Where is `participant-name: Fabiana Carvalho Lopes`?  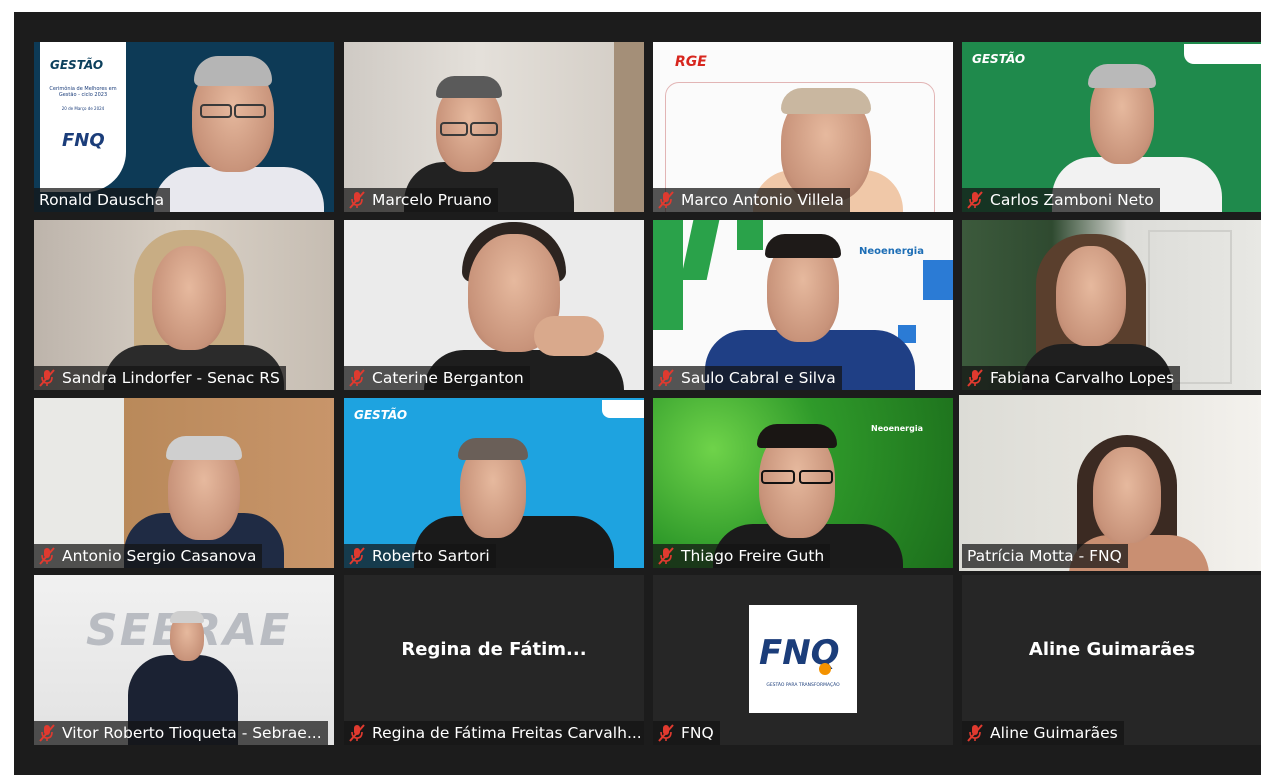
participant-name: Fabiana Carvalho Lopes is located at coordinates (1082, 378).